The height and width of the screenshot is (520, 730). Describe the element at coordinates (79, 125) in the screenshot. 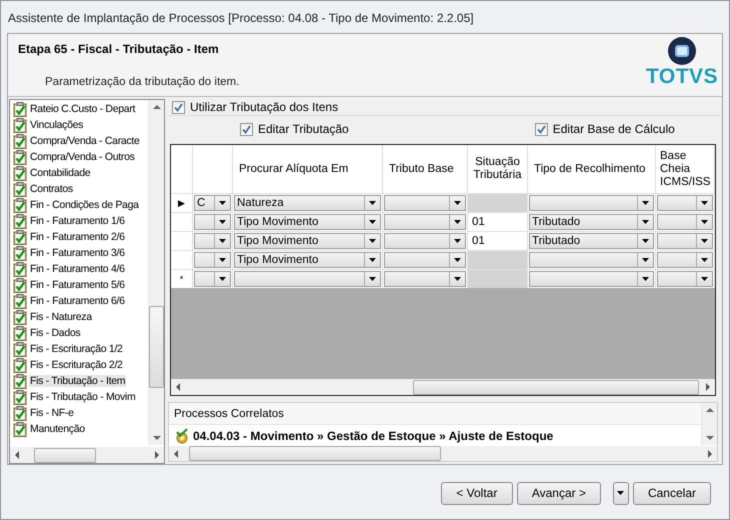

I see `step-item: Vinculações` at that location.